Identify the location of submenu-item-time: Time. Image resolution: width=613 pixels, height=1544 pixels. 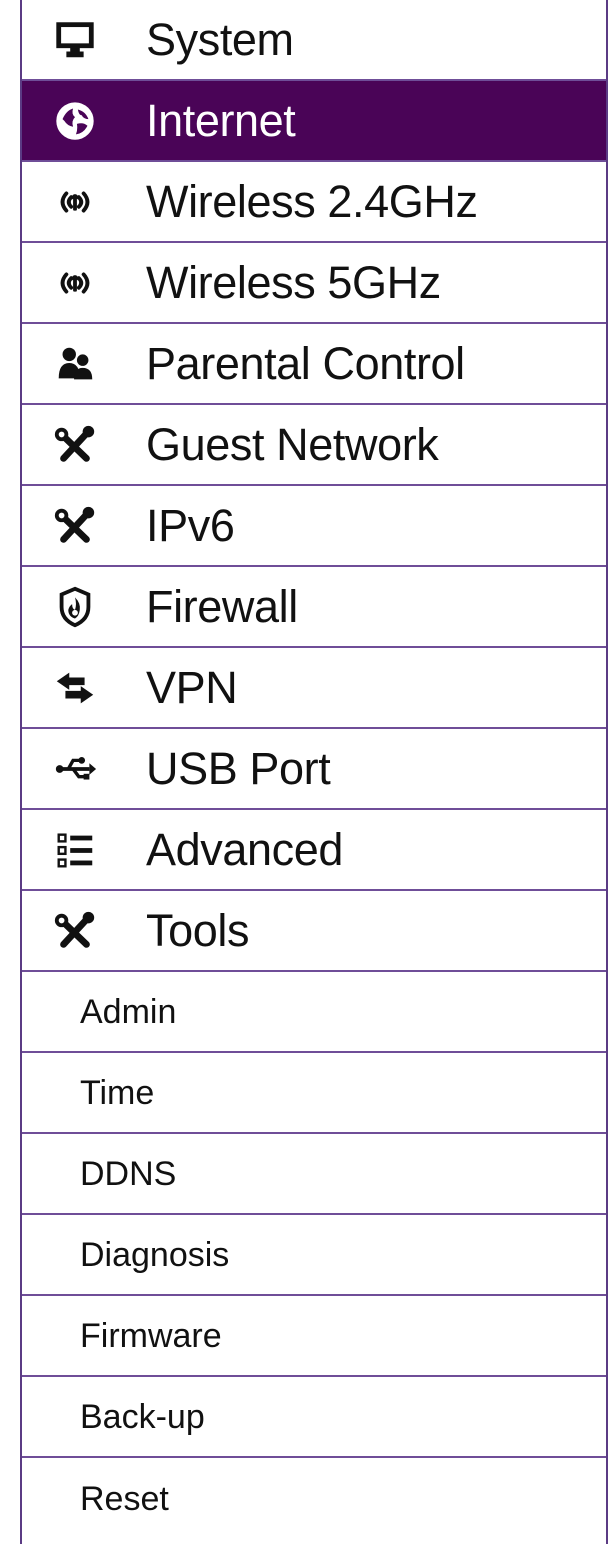
(314, 1093).